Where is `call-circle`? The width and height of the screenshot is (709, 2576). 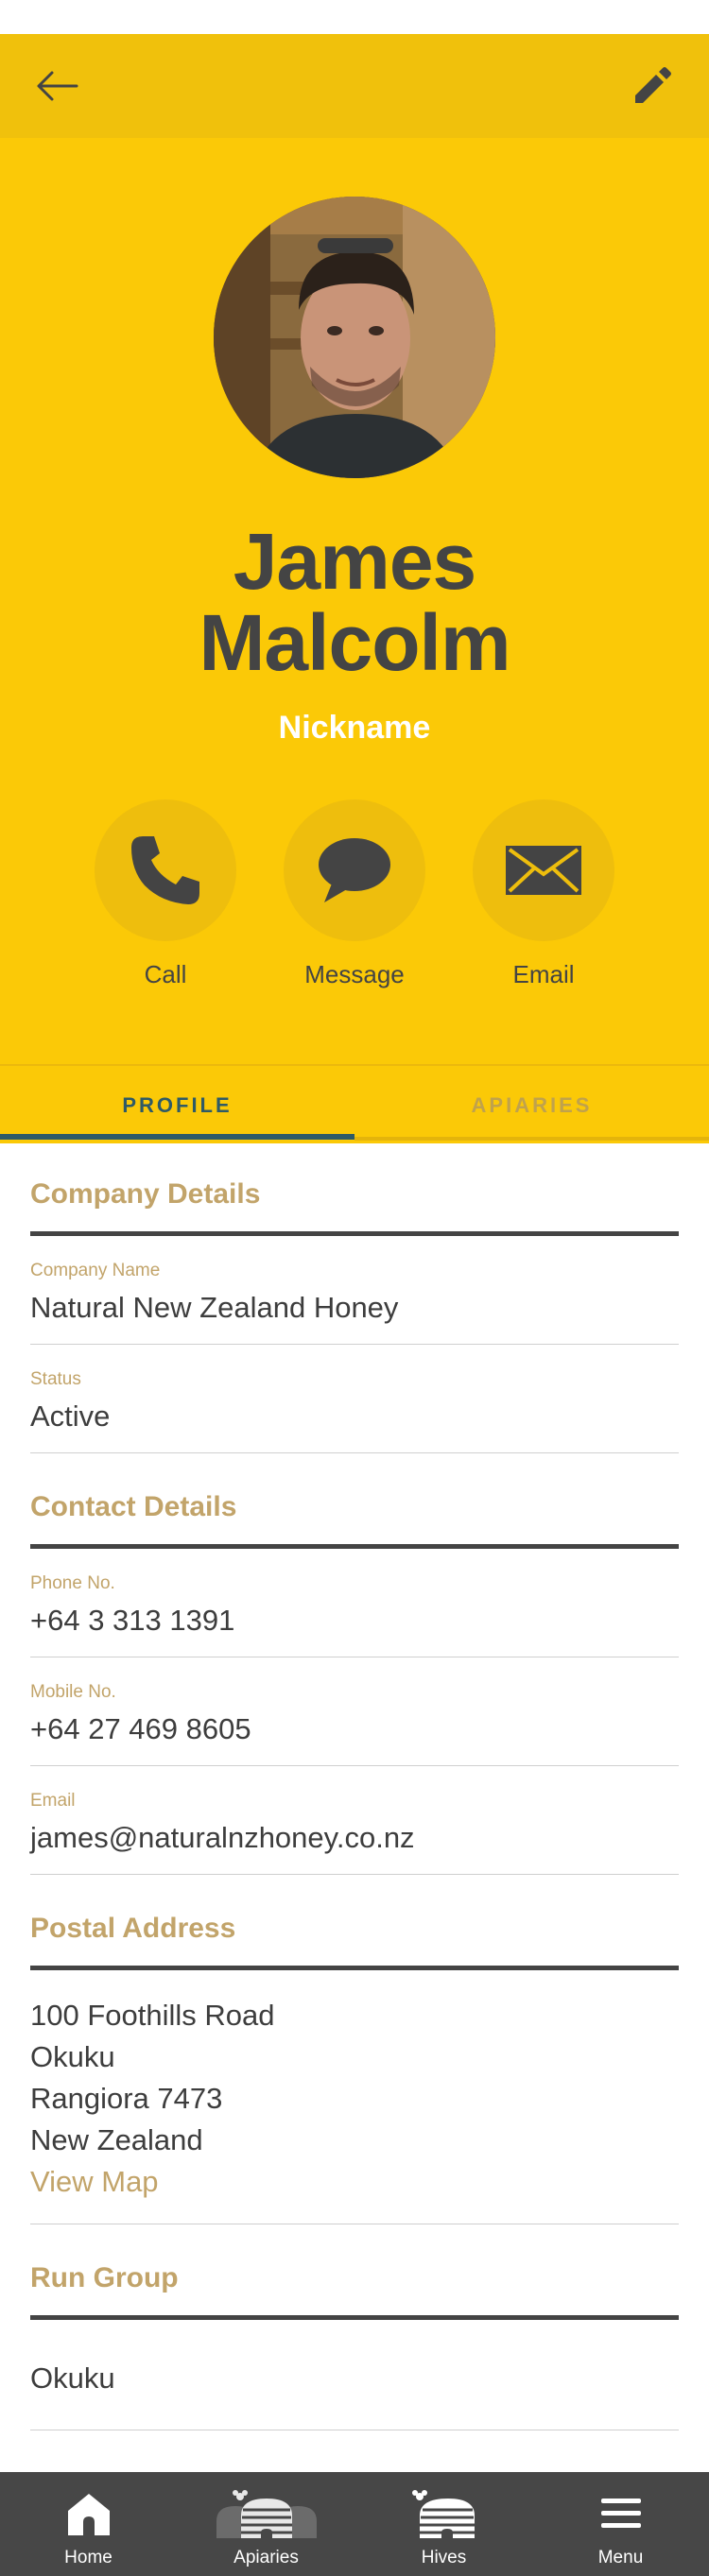
call-circle is located at coordinates (165, 870).